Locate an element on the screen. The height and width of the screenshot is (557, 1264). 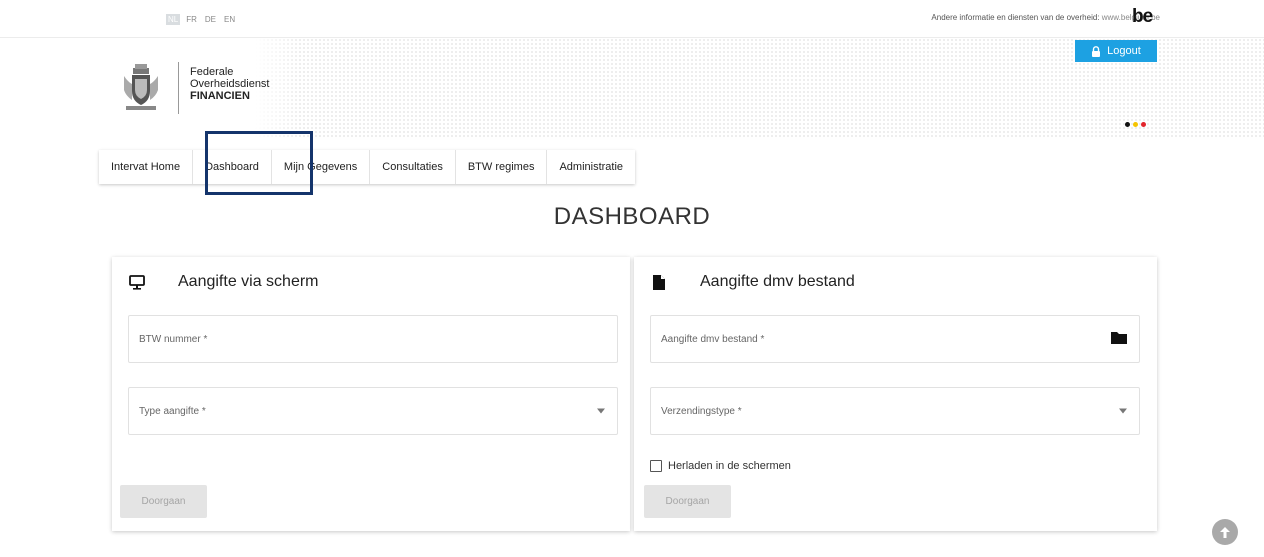
logout-button: Logout is located at coordinates (1116, 51).